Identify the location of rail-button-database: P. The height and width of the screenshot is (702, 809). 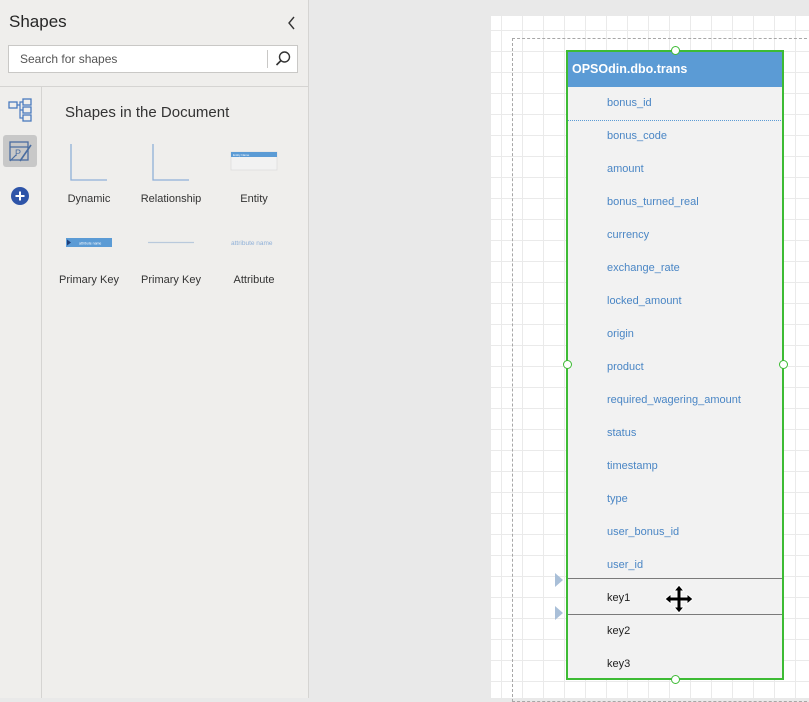
(20, 151).